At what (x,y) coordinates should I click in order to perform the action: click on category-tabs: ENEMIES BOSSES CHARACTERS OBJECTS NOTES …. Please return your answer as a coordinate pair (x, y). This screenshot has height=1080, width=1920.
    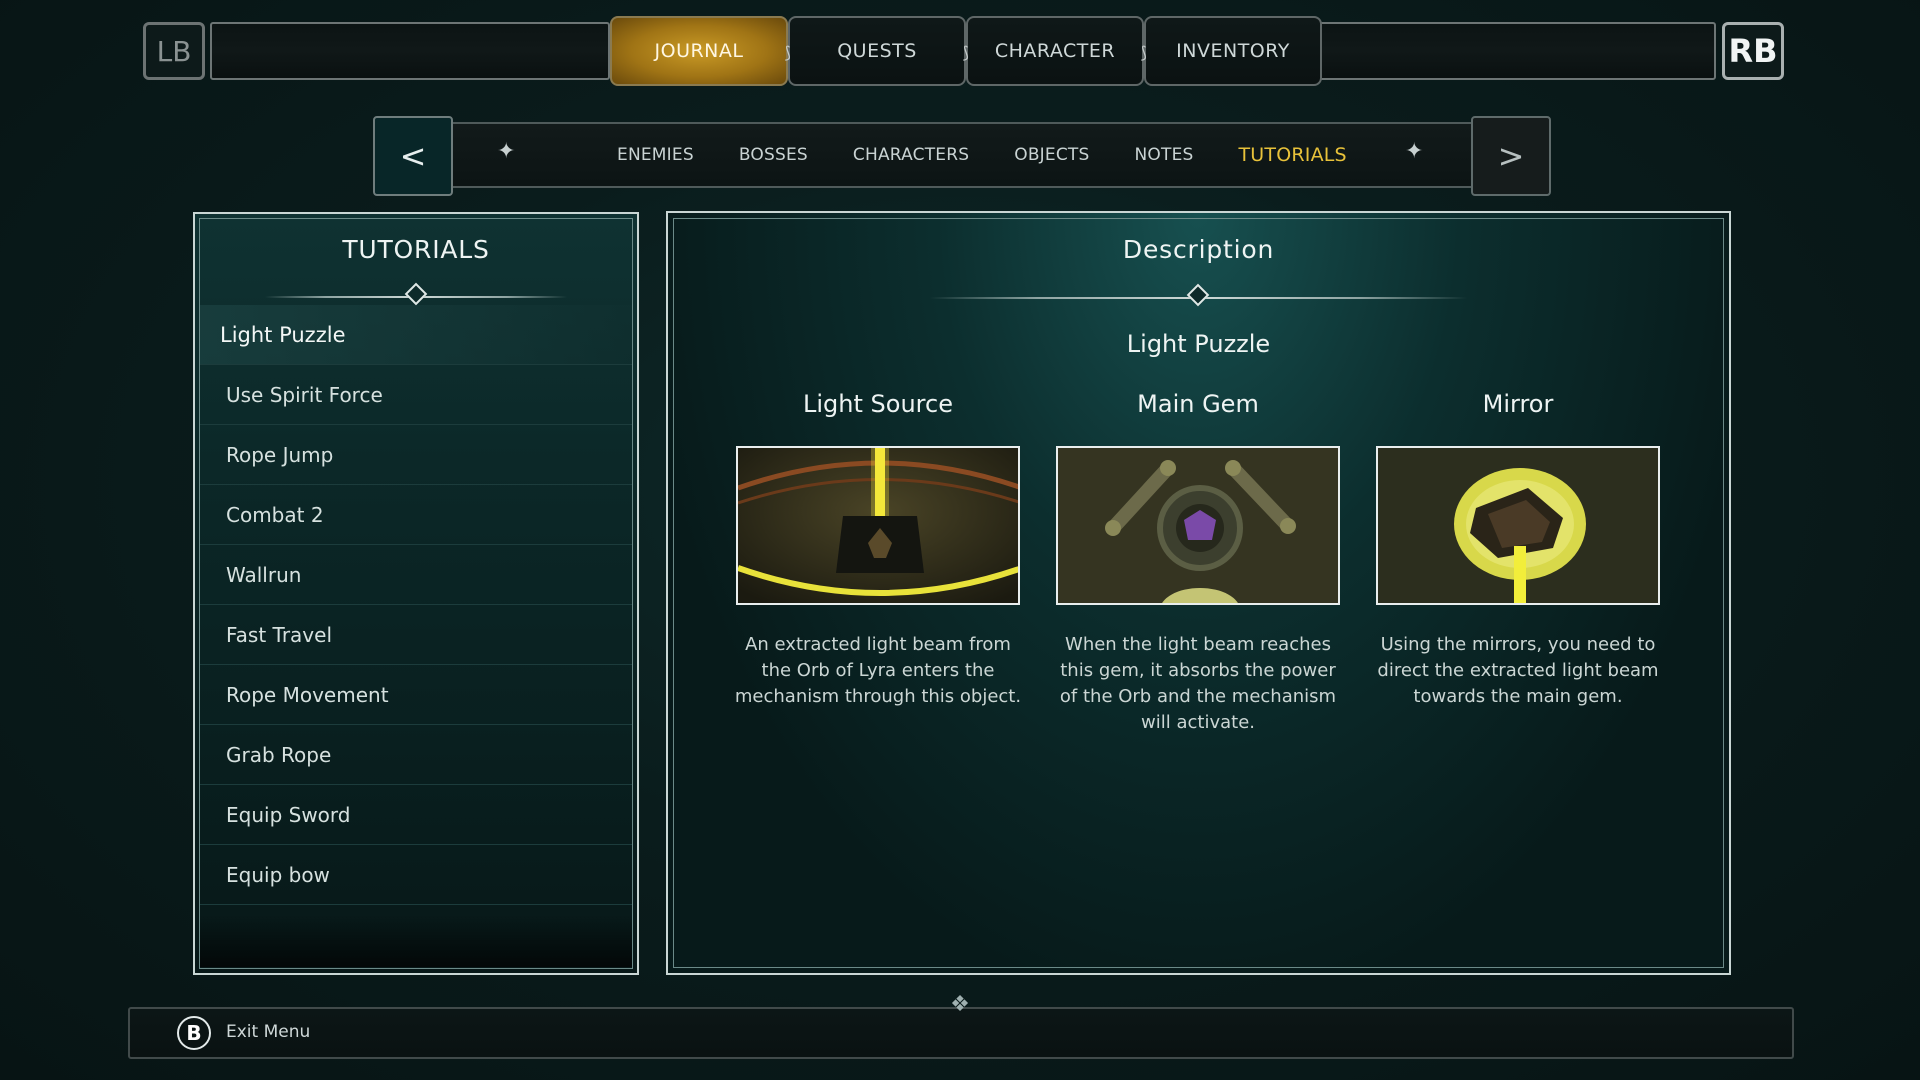
    Looking at the image, I should click on (1004, 155).